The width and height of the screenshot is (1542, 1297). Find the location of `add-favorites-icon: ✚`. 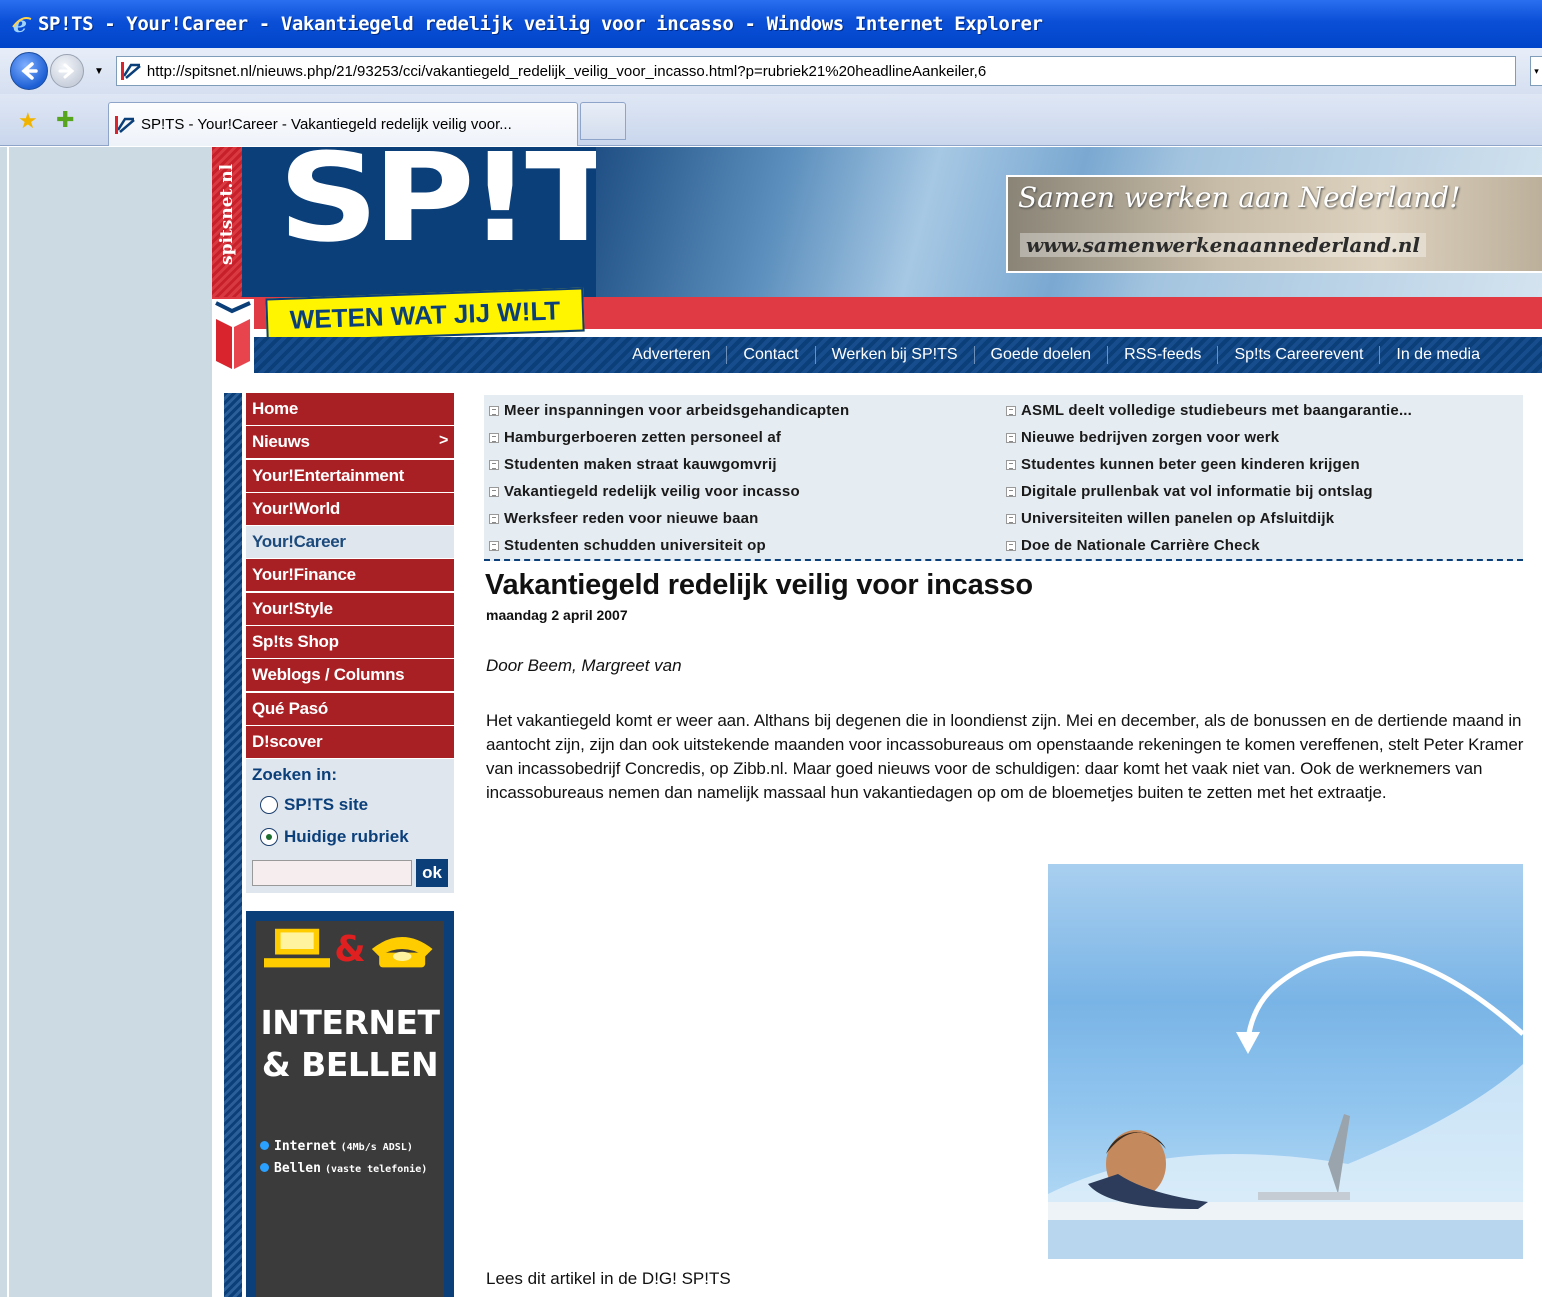

add-favorites-icon: ✚ is located at coordinates (65, 120).